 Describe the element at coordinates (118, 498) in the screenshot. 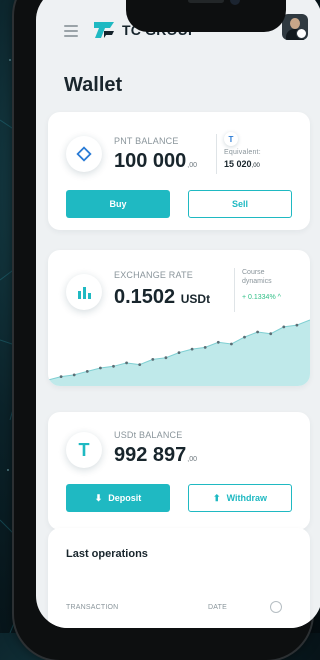

I see `deposit-button: ⬇ Deposit` at that location.